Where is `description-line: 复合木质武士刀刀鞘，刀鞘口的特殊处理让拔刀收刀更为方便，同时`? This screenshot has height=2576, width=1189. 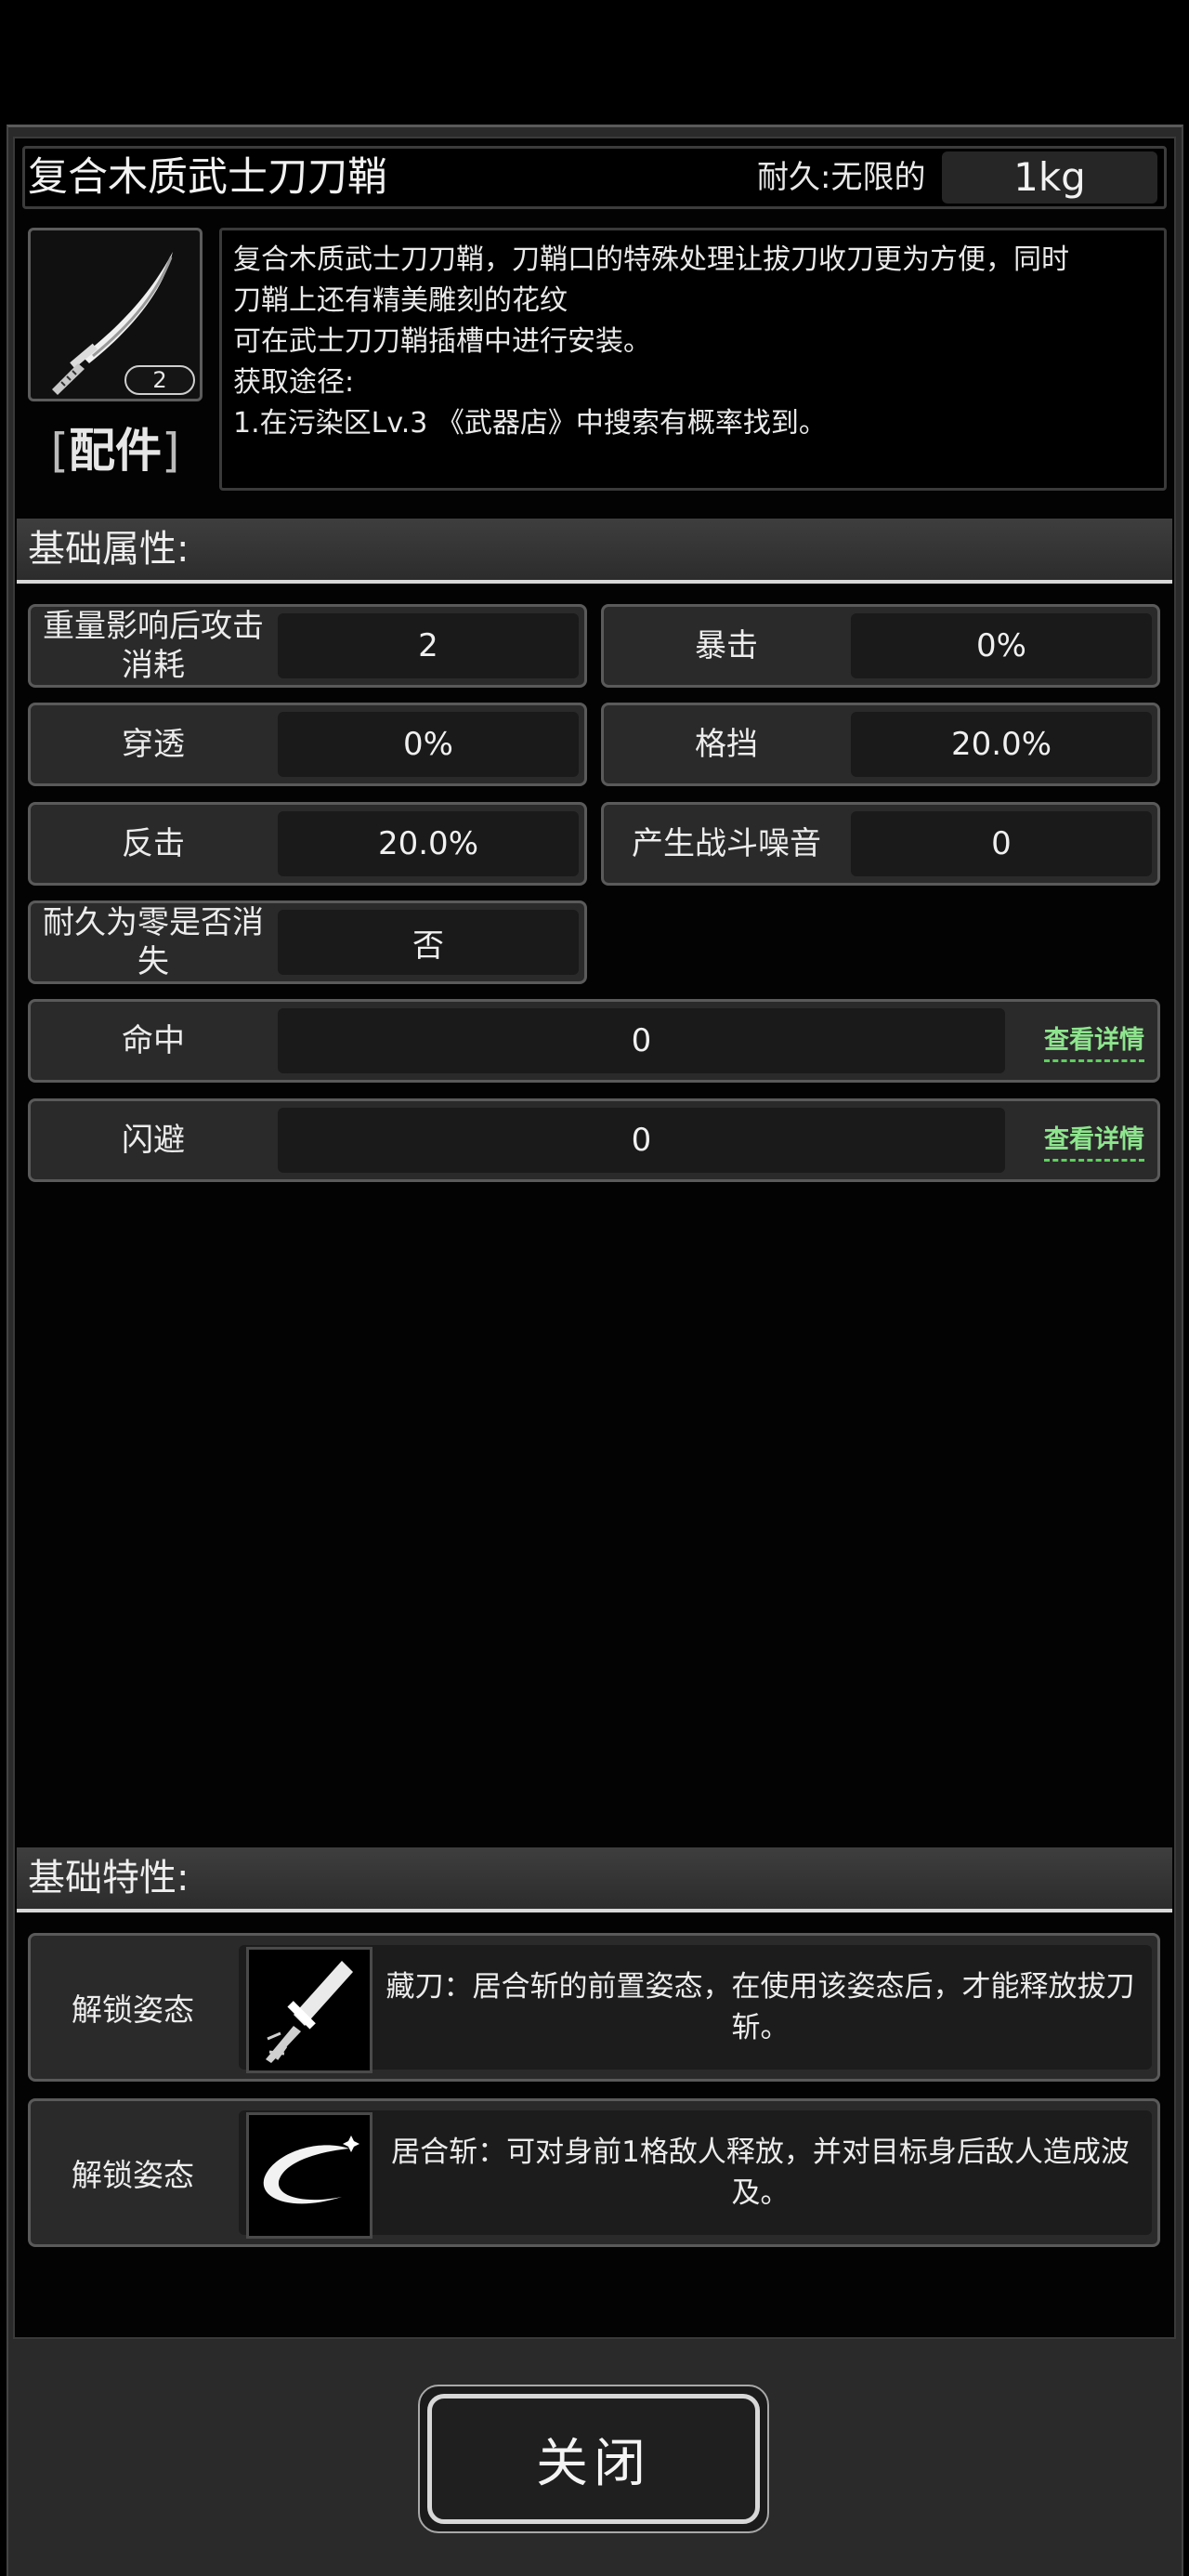 description-line: 复合木质武士刀刀鞘，刀鞘口的特殊处理让拔刀收刀更为方便，同时 is located at coordinates (651, 259).